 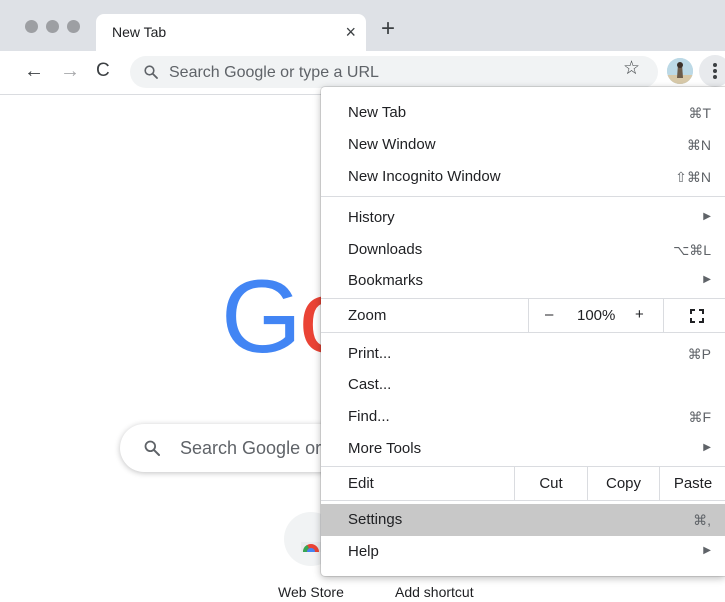 What do you see at coordinates (392, 144) in the screenshot?
I see `menu-item-label: New Window` at bounding box center [392, 144].